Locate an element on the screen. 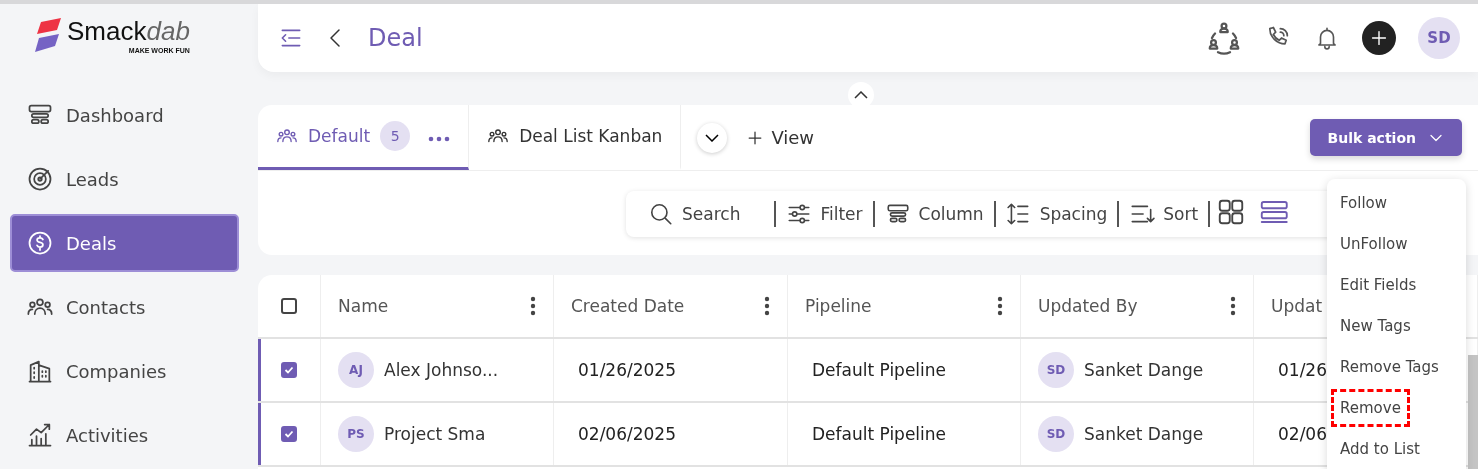 The width and height of the screenshot is (1478, 469). menu-item: Edit Fields is located at coordinates (1378, 285).